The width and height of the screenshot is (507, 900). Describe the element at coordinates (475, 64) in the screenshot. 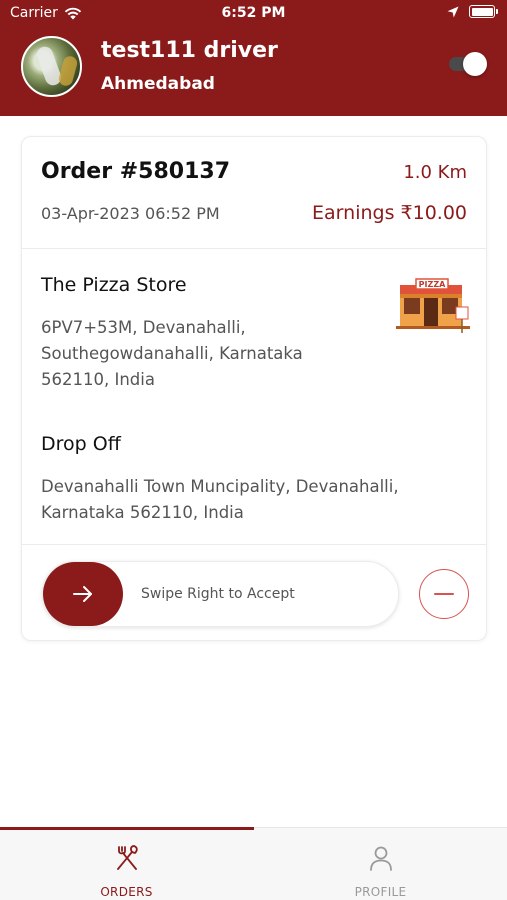

I see `toggle-knob` at that location.